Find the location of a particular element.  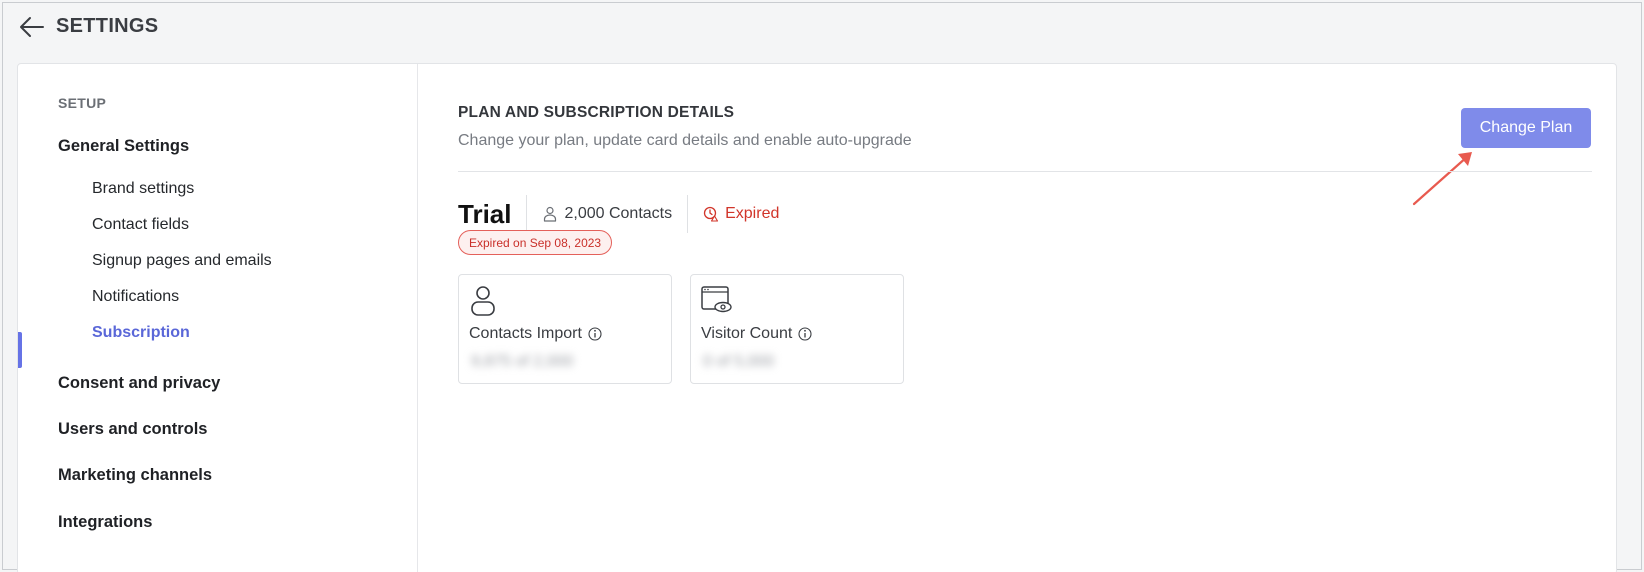

sidebar-group-marketing-channels: Marketing channels is located at coordinates (135, 475).